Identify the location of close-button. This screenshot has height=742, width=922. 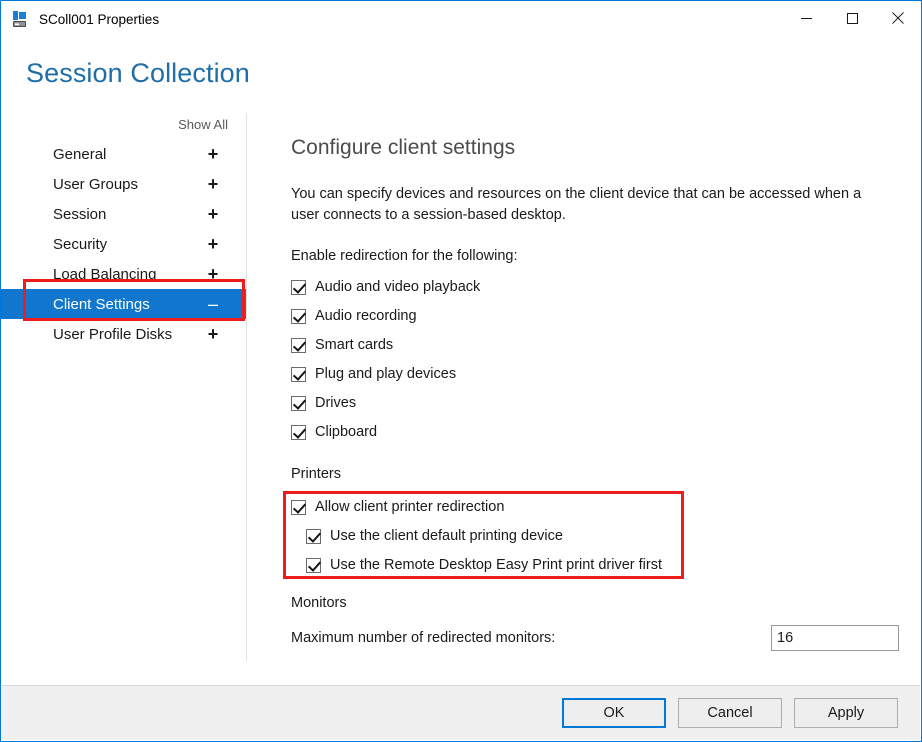
(898, 18).